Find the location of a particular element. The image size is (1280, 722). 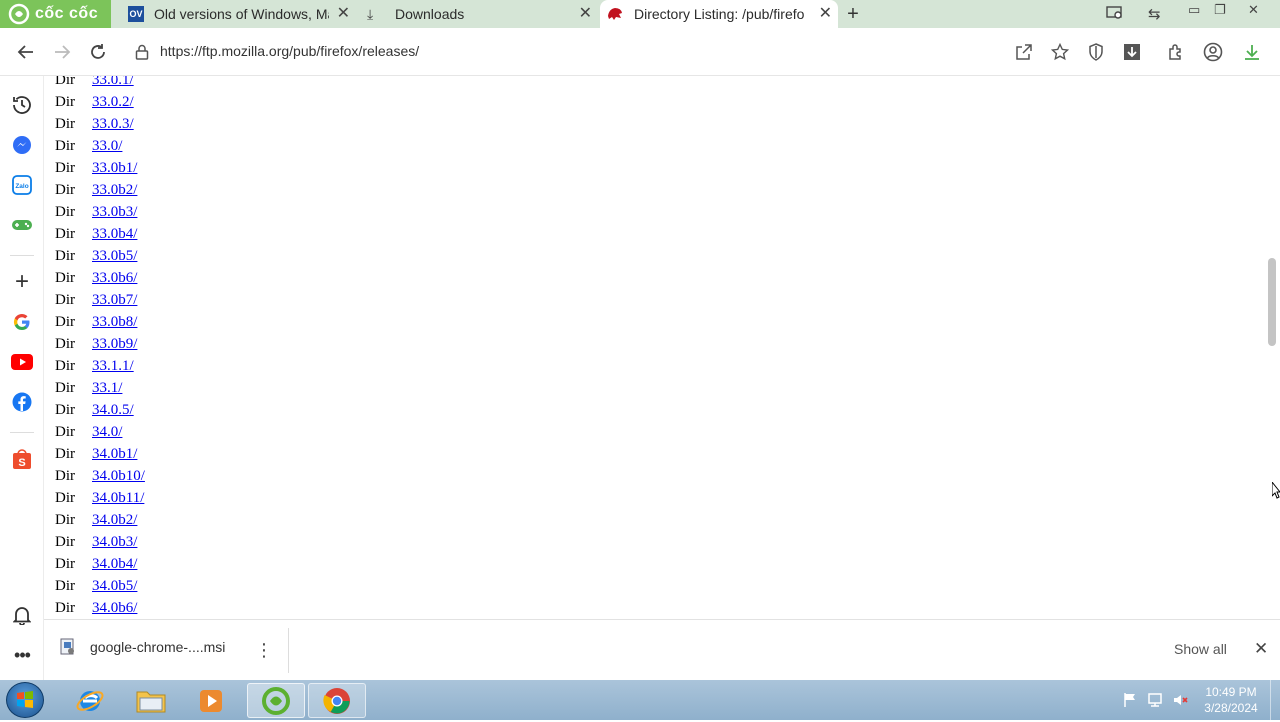

shield-icon is located at coordinates (1096, 52).